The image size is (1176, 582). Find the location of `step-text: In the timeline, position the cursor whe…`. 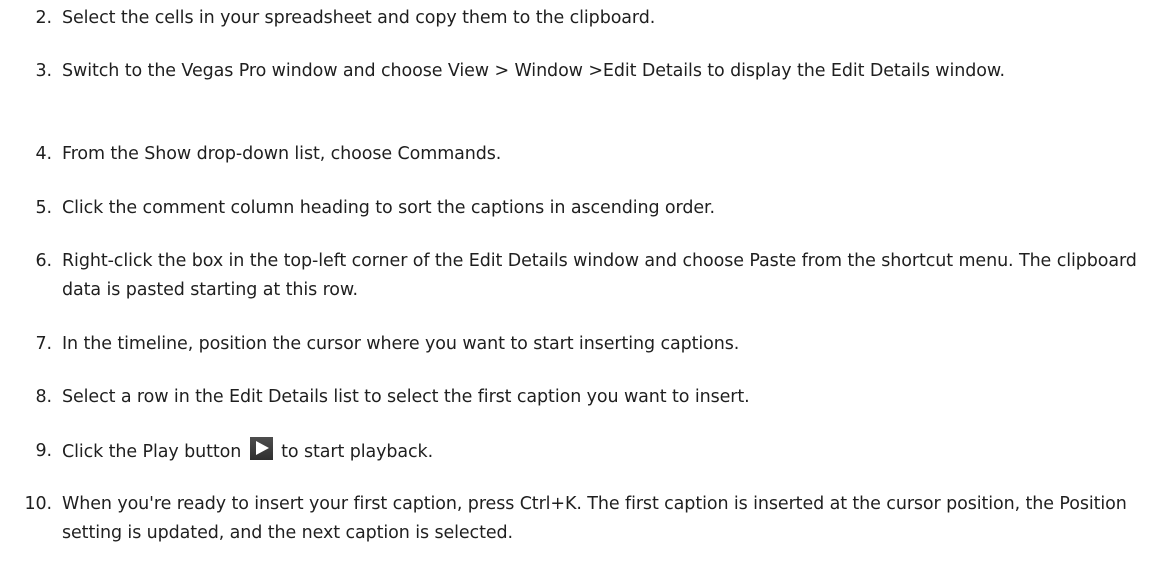

step-text: In the timeline, position the cursor whe… is located at coordinates (401, 344).